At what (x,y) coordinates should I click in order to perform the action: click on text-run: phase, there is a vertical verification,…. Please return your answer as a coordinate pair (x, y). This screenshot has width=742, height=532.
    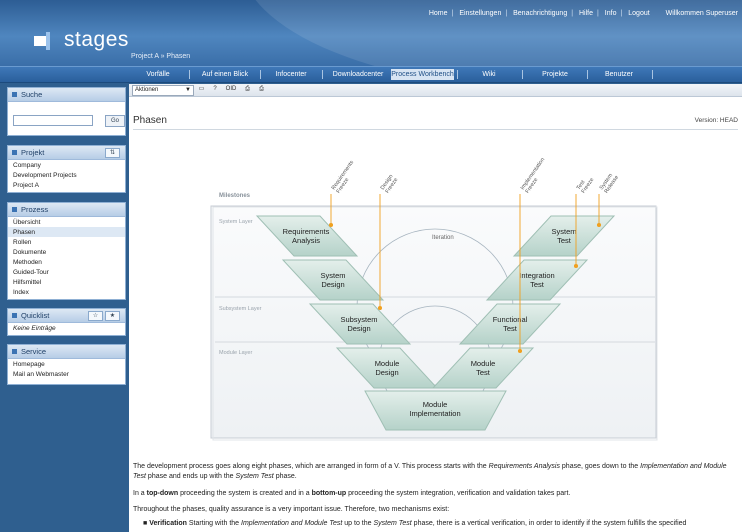
    Looking at the image, I should click on (549, 523).